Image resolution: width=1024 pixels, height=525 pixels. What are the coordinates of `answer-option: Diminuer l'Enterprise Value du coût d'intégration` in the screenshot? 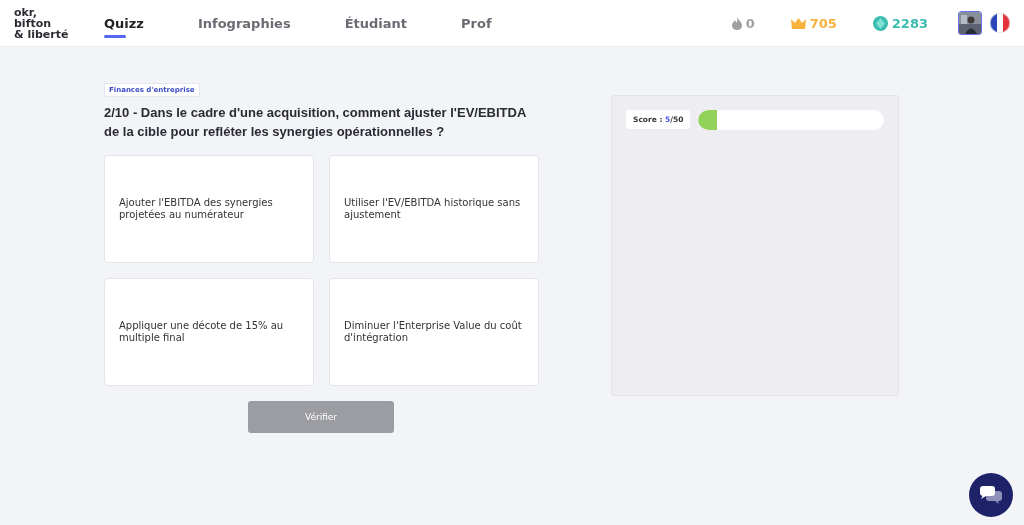 It's located at (434, 332).